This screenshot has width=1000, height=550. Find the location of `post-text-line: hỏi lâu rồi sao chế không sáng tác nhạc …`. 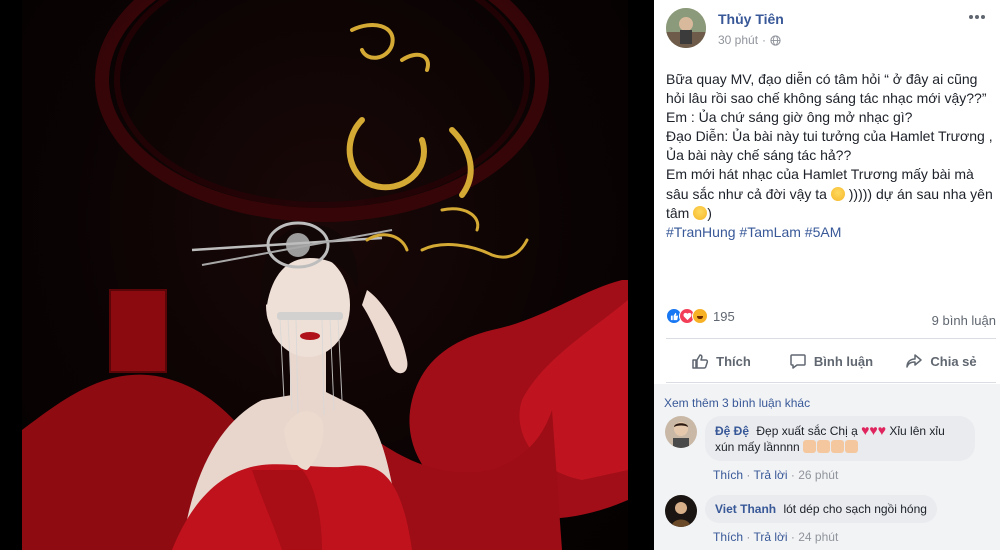

post-text-line: hỏi lâu rồi sao chế không sáng tác nhạc … is located at coordinates (826, 98).